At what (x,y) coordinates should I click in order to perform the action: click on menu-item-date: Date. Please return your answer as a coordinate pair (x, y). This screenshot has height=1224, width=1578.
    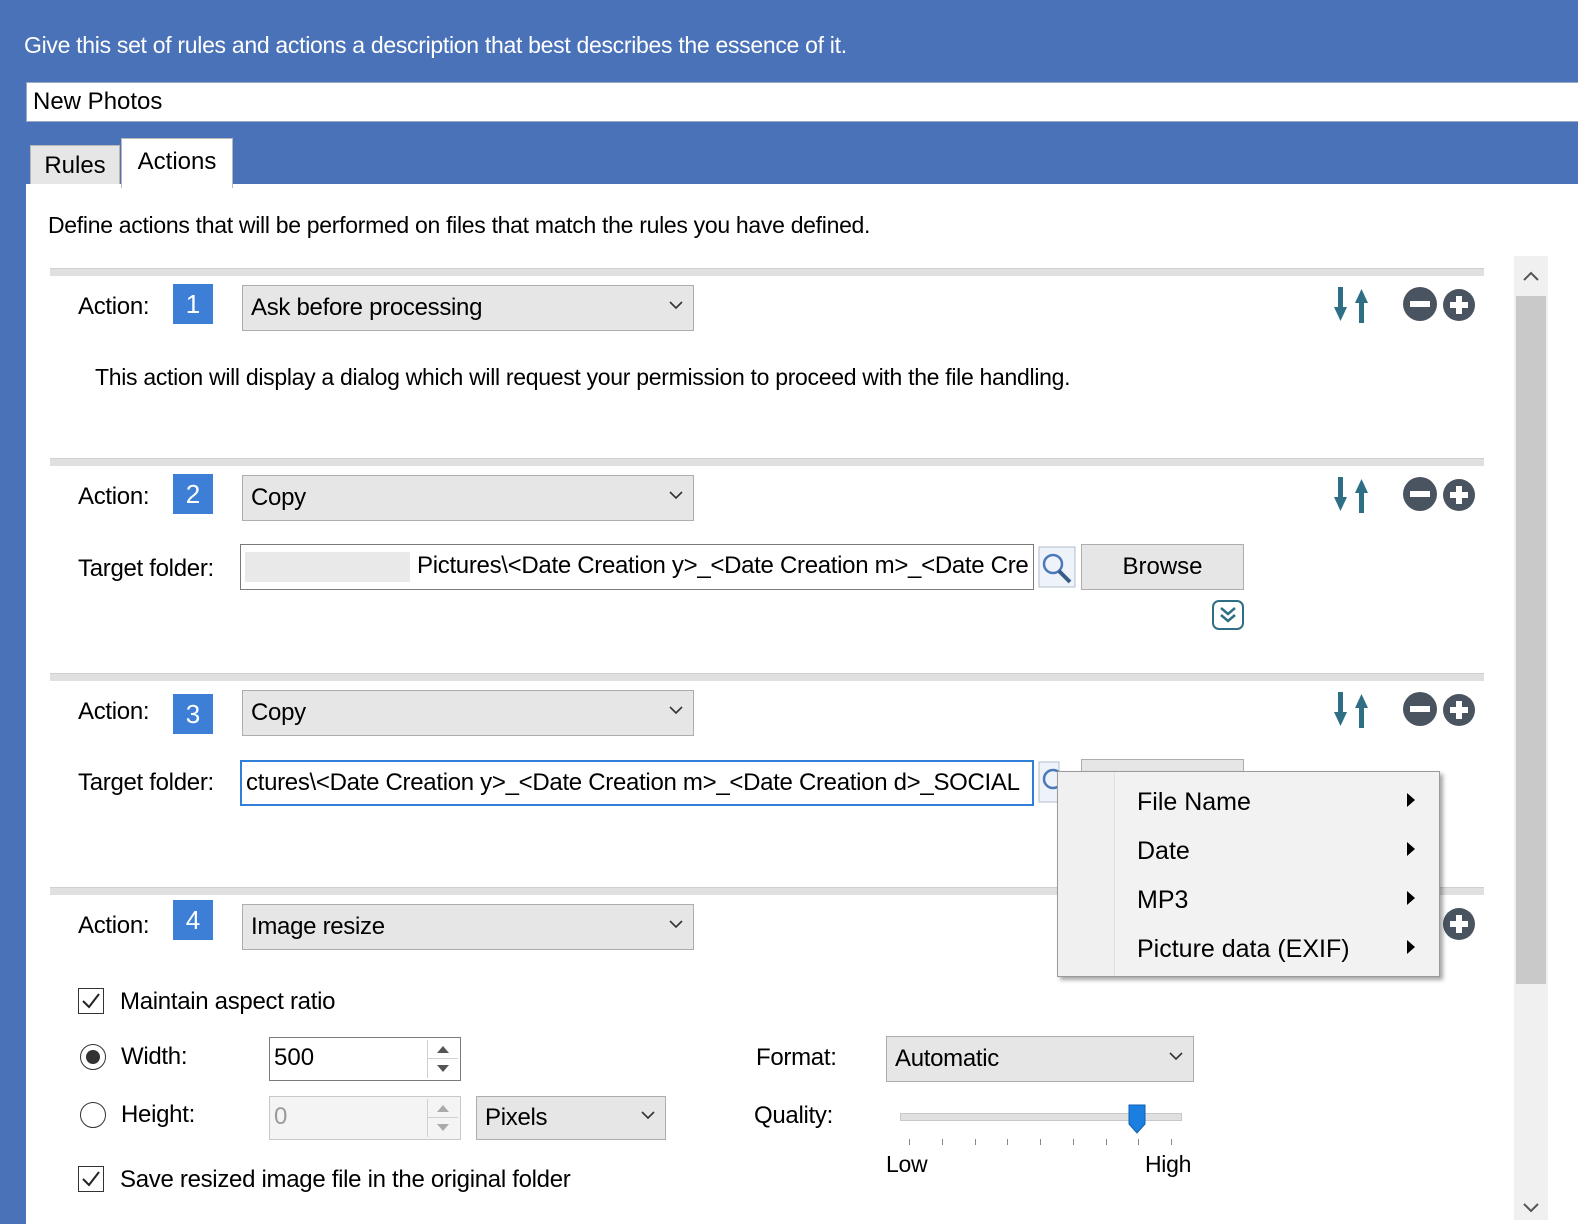
    Looking at the image, I should click on (1248, 849).